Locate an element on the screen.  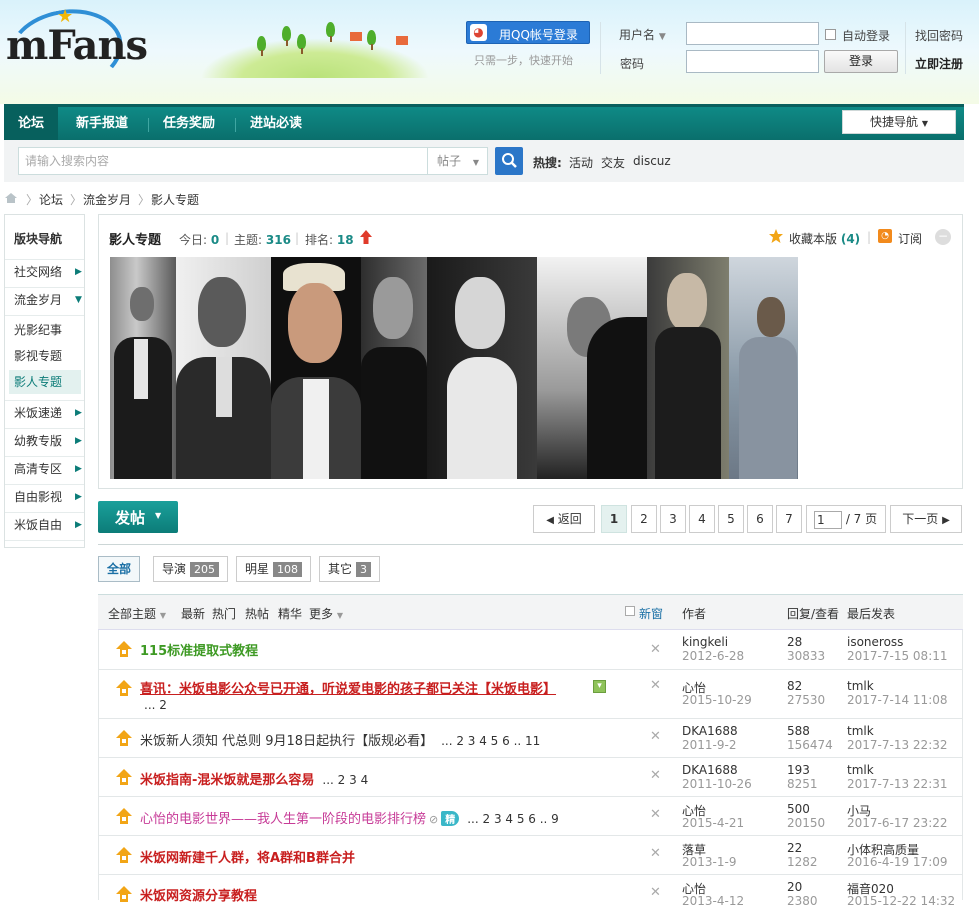
sidebar-item: 幼教专版 ▶ is located at coordinates (52, 441).